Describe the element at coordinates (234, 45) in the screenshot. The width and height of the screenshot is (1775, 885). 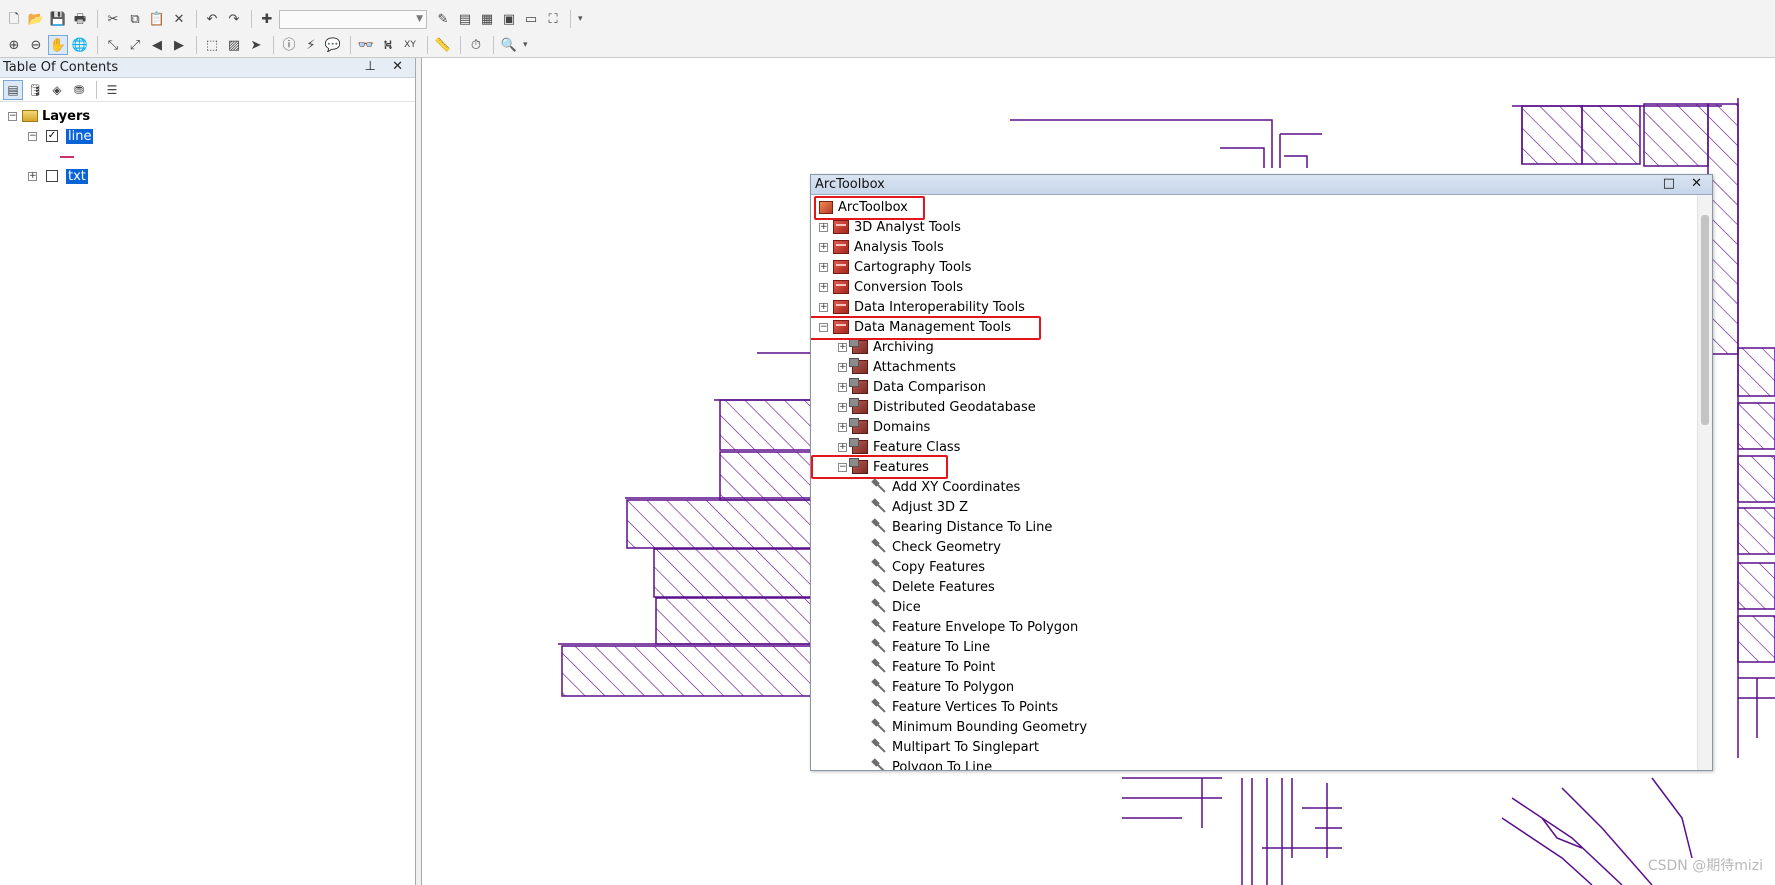
I see `clear-selection-icon: ▨` at that location.